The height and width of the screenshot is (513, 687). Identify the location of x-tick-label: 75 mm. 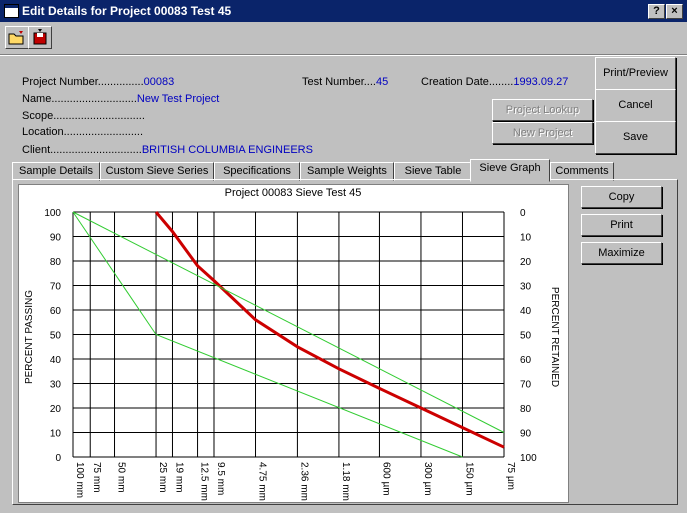
(96, 477).